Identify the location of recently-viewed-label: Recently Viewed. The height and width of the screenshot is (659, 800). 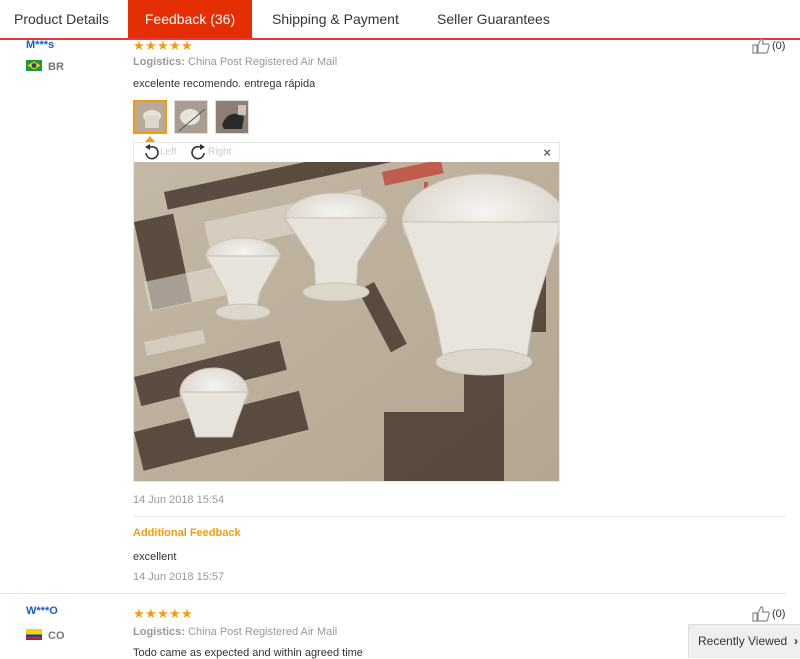
(743, 641).